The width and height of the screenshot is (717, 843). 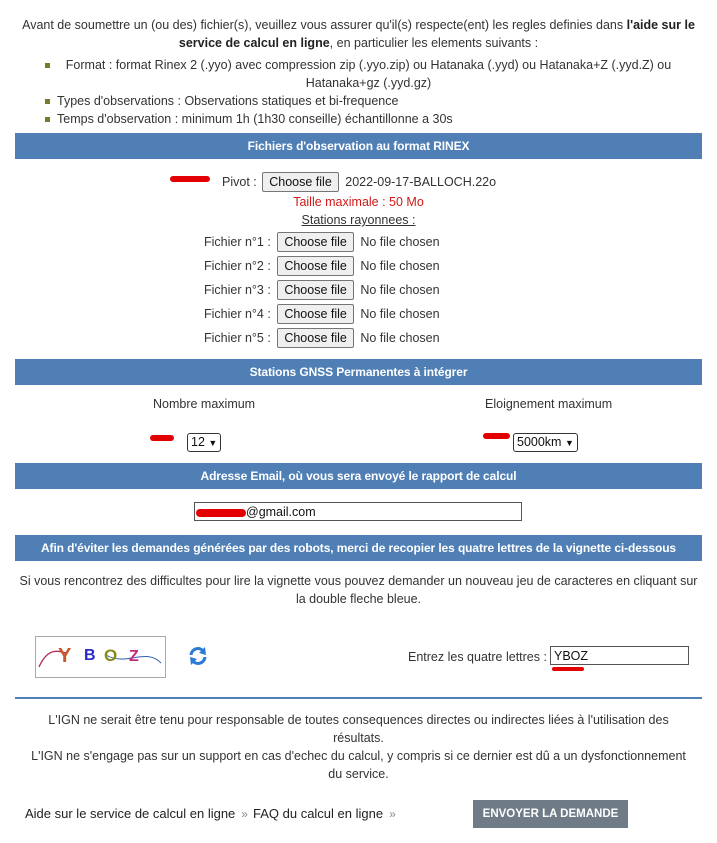 What do you see at coordinates (198, 442) in the screenshot?
I see `nombre-value: 12` at bounding box center [198, 442].